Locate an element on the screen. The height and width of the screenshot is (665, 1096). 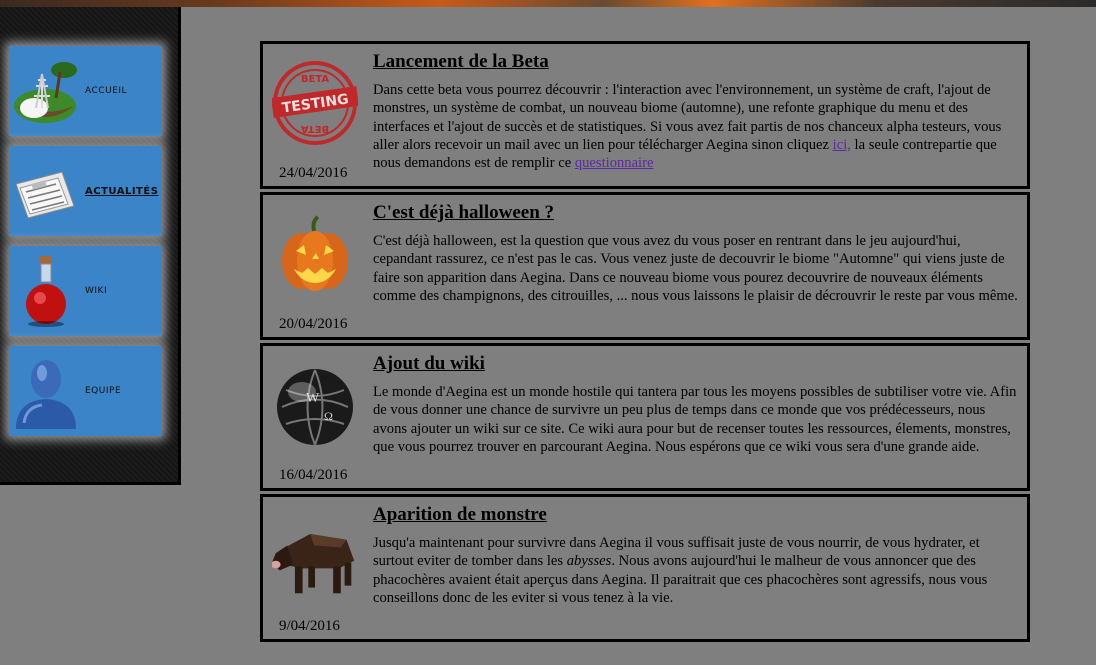
sidebar-nav: ACCUEIL ACTUALITÉS WIKI EQUIPE is located at coordinates (90, 246).